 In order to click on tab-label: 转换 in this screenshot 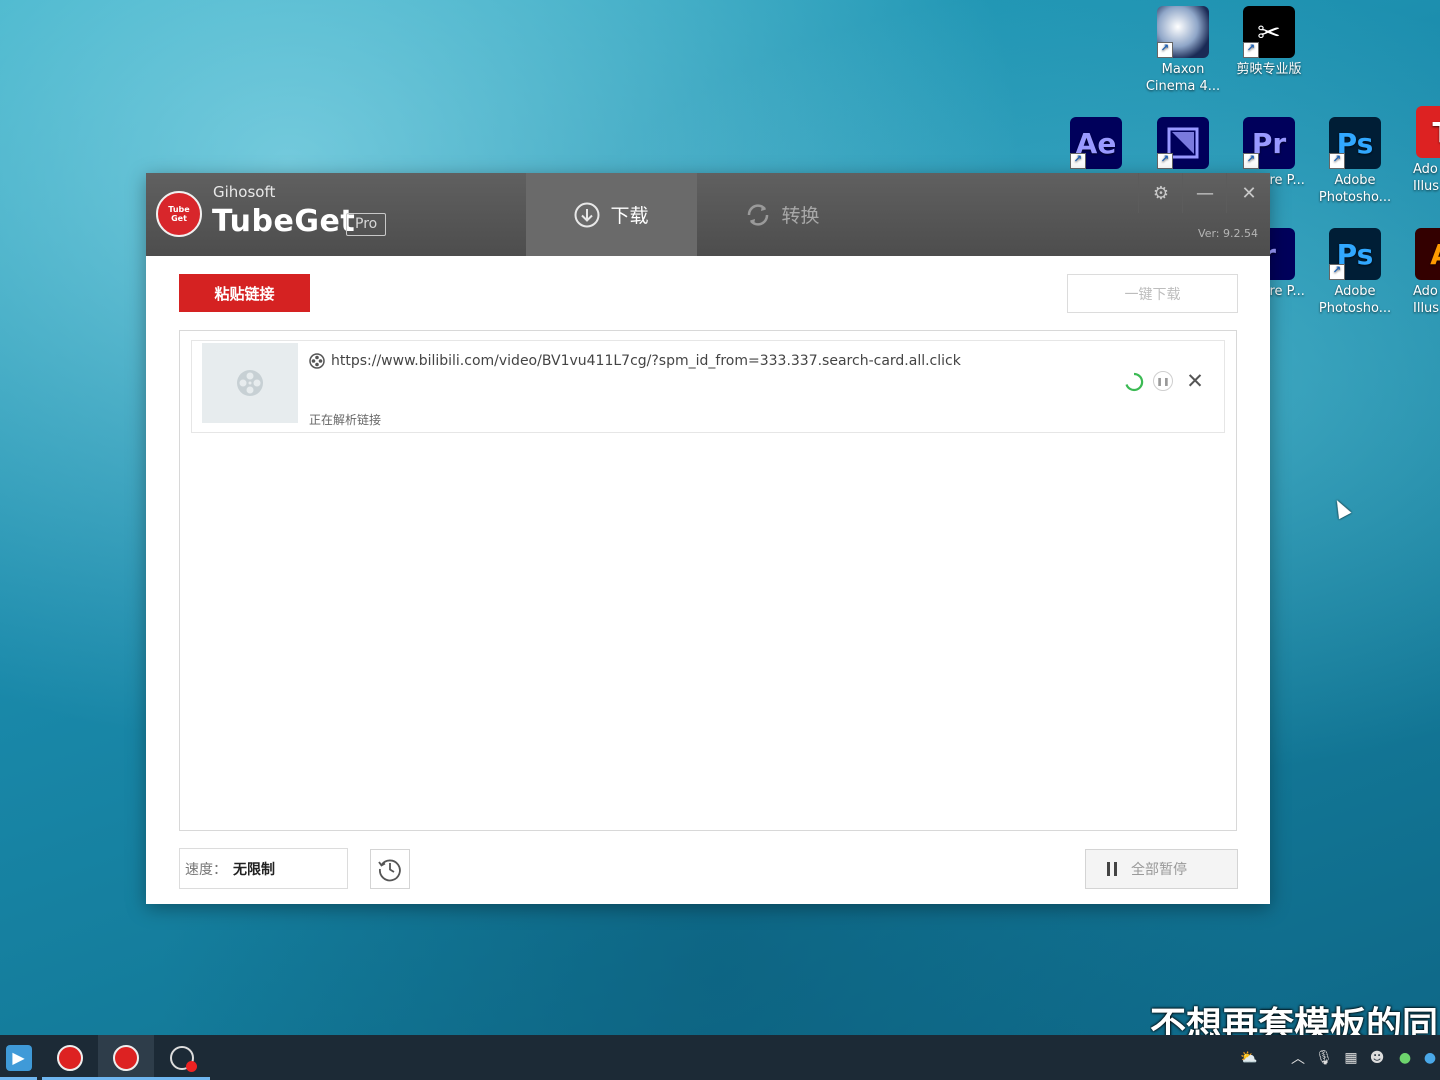, I will do `click(800, 216)`.